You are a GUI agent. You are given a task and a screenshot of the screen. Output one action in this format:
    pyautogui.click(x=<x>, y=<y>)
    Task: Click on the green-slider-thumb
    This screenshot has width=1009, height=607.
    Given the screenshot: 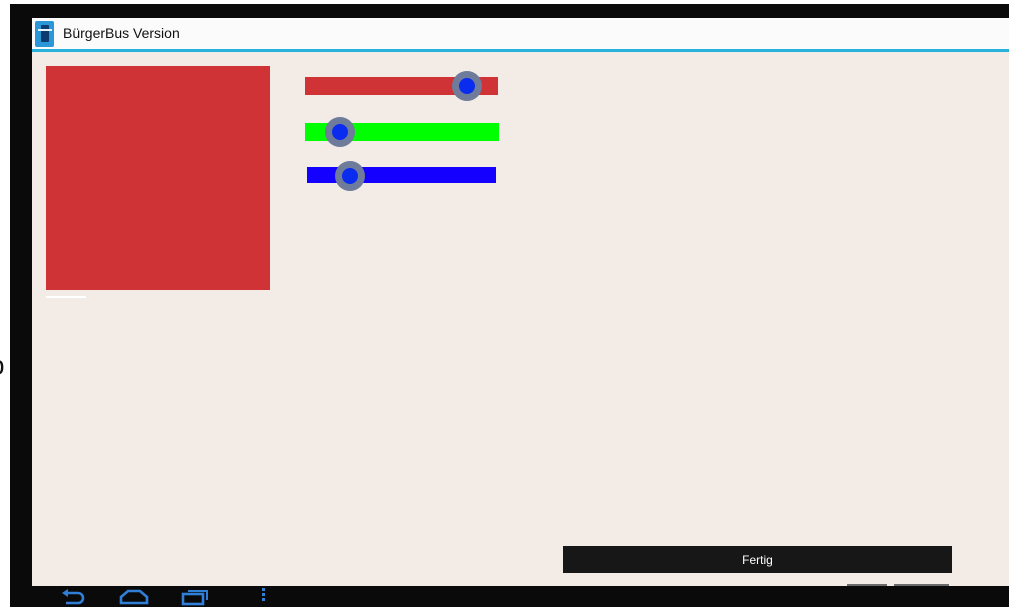 What is the action you would take?
    pyautogui.click(x=339, y=132)
    